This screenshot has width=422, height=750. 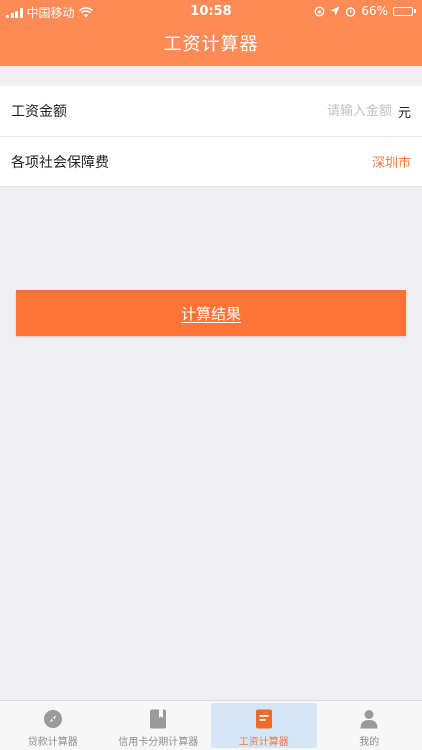 What do you see at coordinates (391, 161) in the screenshot?
I see `city-selector: 深圳市` at bounding box center [391, 161].